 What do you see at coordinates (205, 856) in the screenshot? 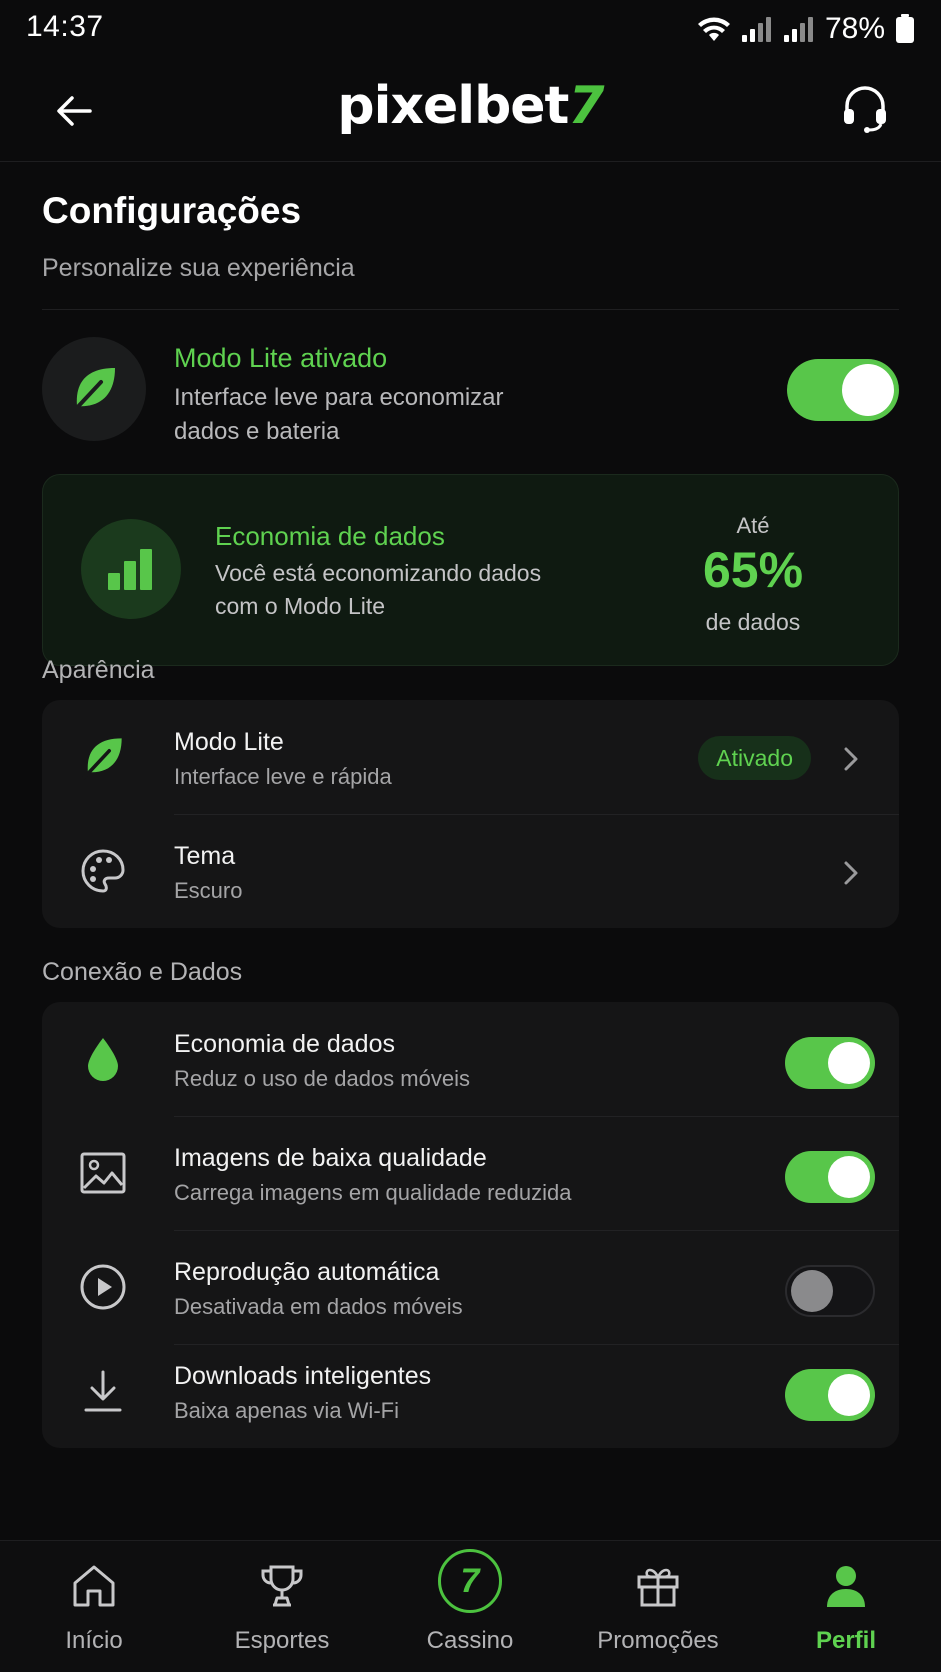
I see `row-title: Tema` at bounding box center [205, 856].